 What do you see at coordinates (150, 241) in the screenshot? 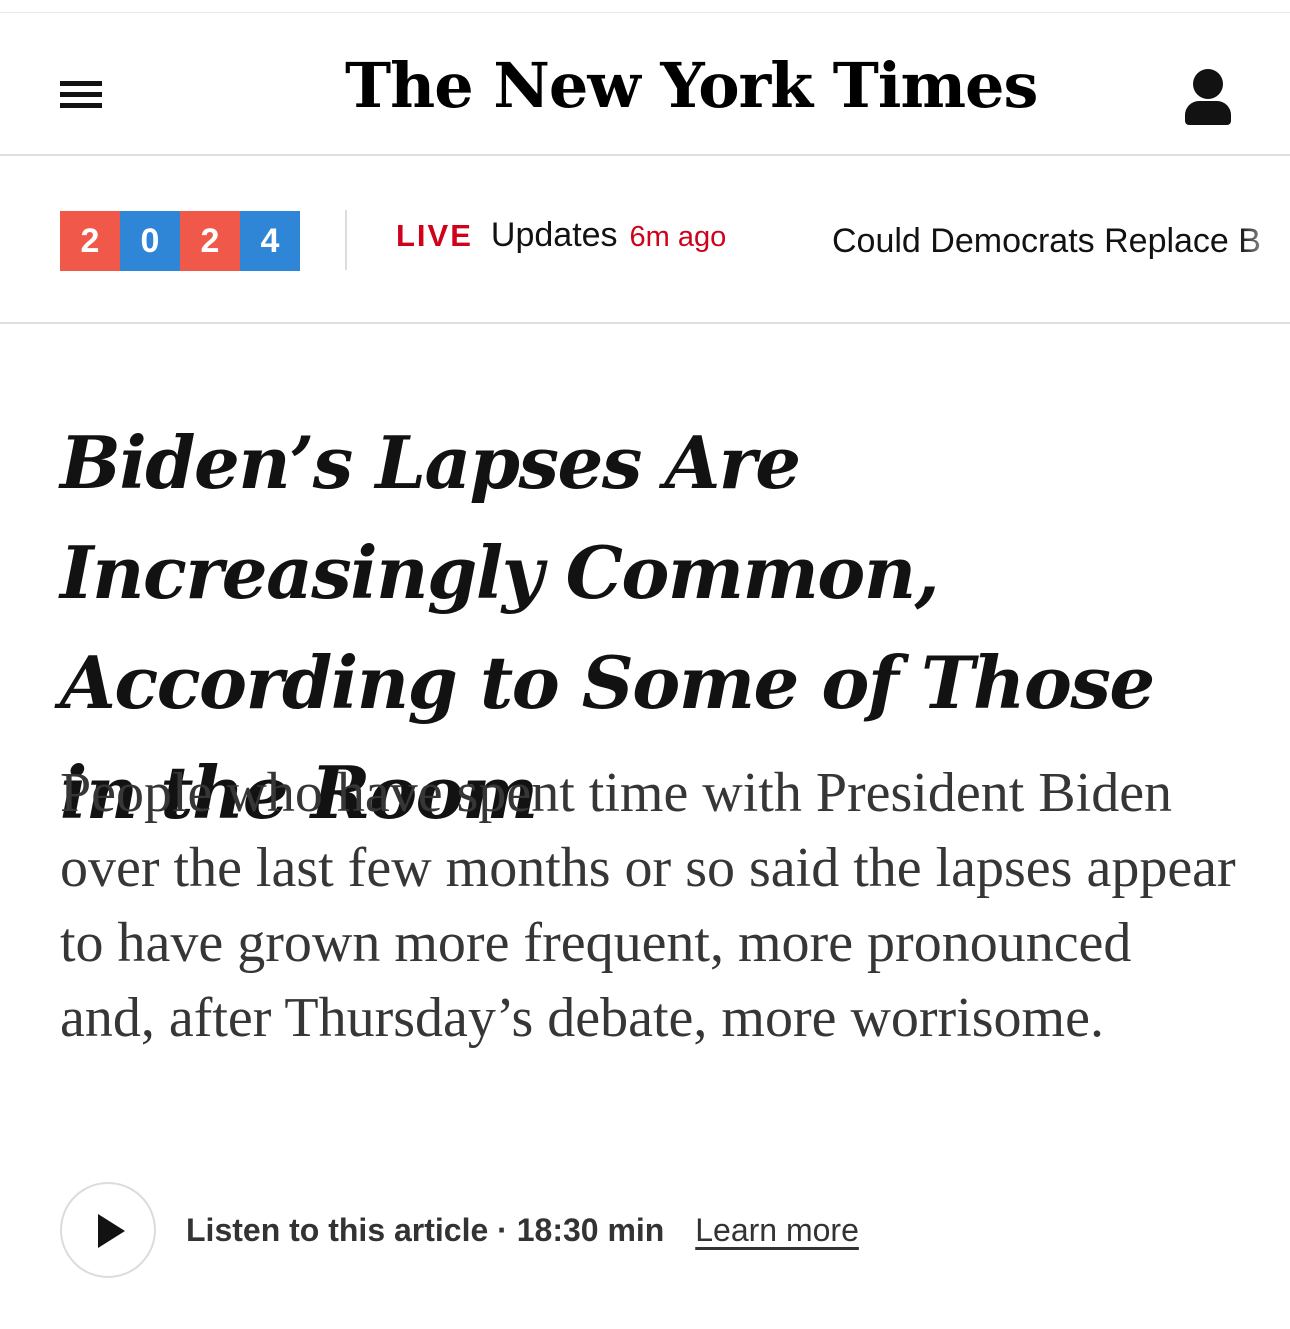
I see `year-digit: 0` at bounding box center [150, 241].